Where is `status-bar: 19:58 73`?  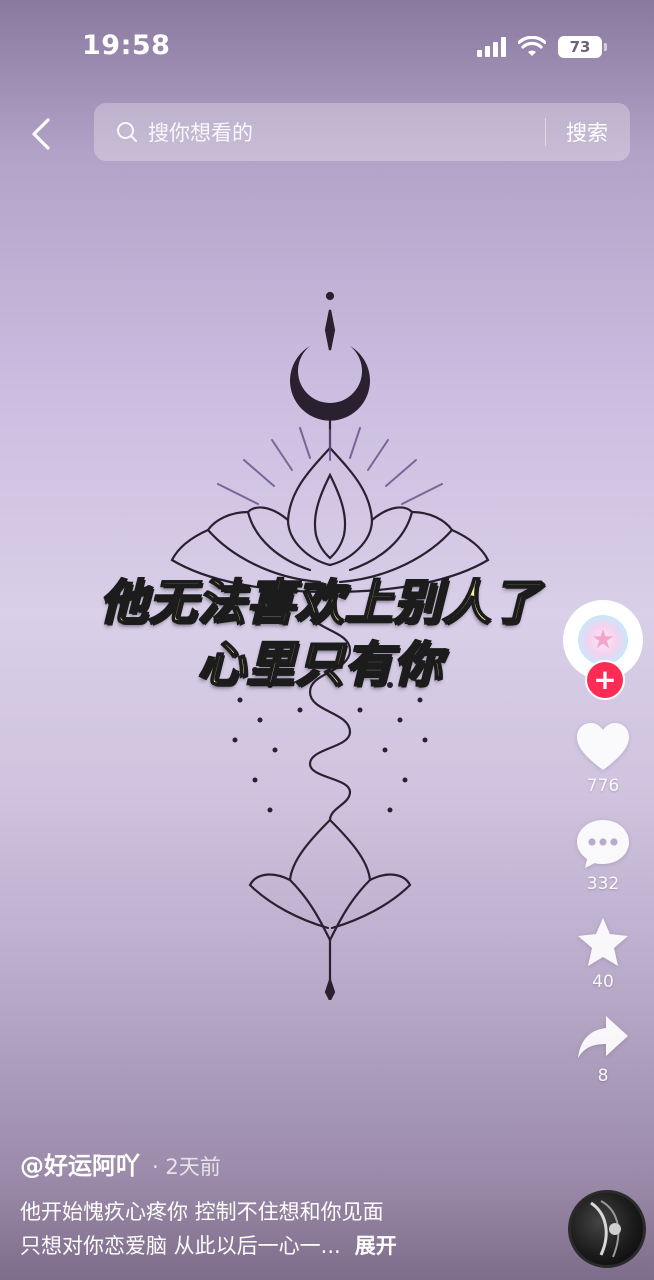 status-bar: 19:58 73 is located at coordinates (327, 46).